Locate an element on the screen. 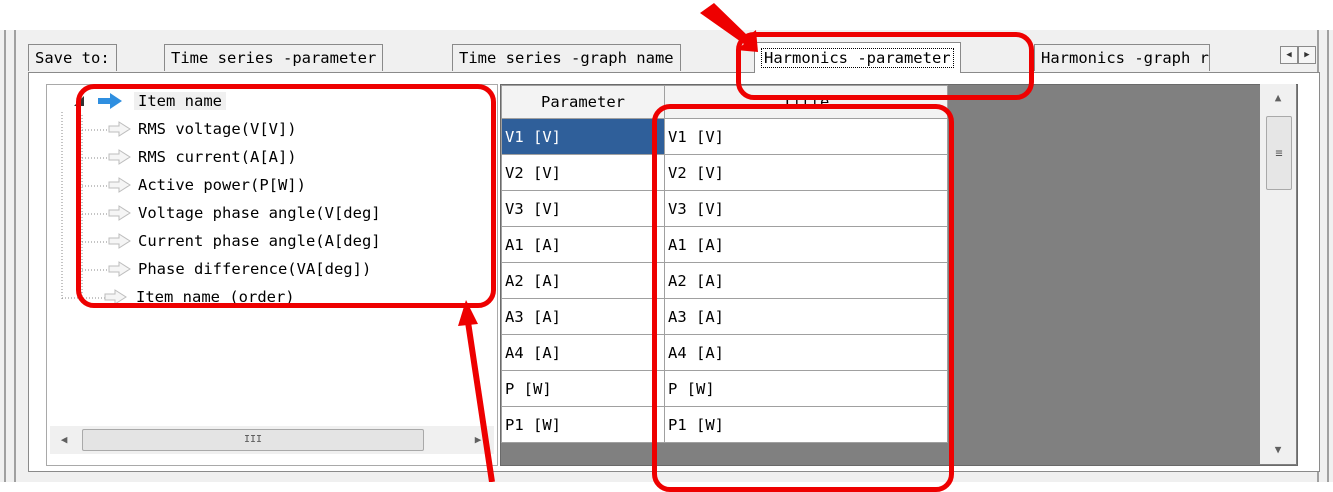 This screenshot has width=1333, height=492. table-row: A2 [A] A2 [A] is located at coordinates (724, 280).